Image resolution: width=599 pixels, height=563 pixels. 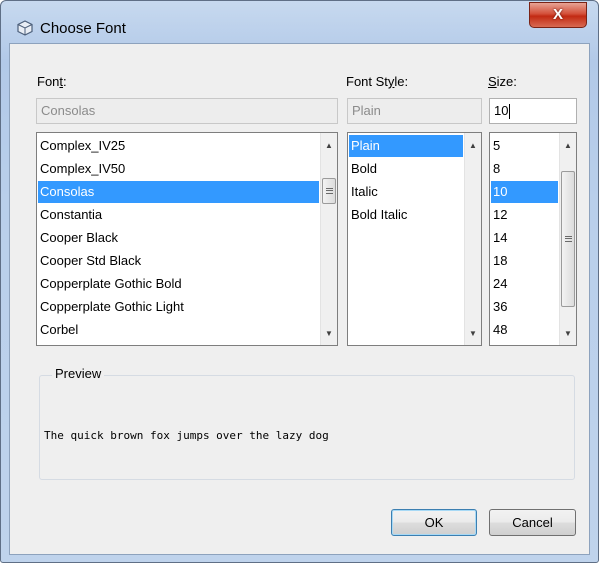 What do you see at coordinates (406, 146) in the screenshot?
I see `font-style-list-item: Plain` at bounding box center [406, 146].